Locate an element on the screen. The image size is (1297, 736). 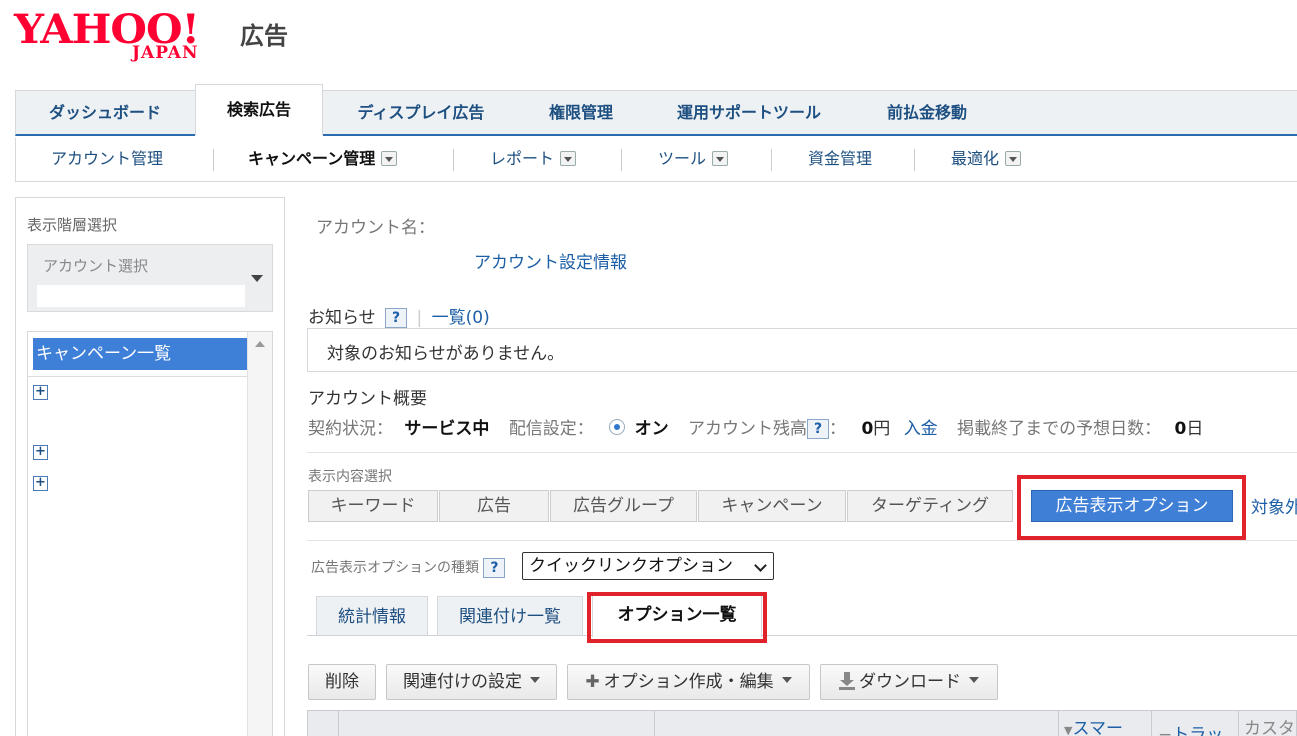
notice-list-link: 一覧(0) is located at coordinates (461, 318).